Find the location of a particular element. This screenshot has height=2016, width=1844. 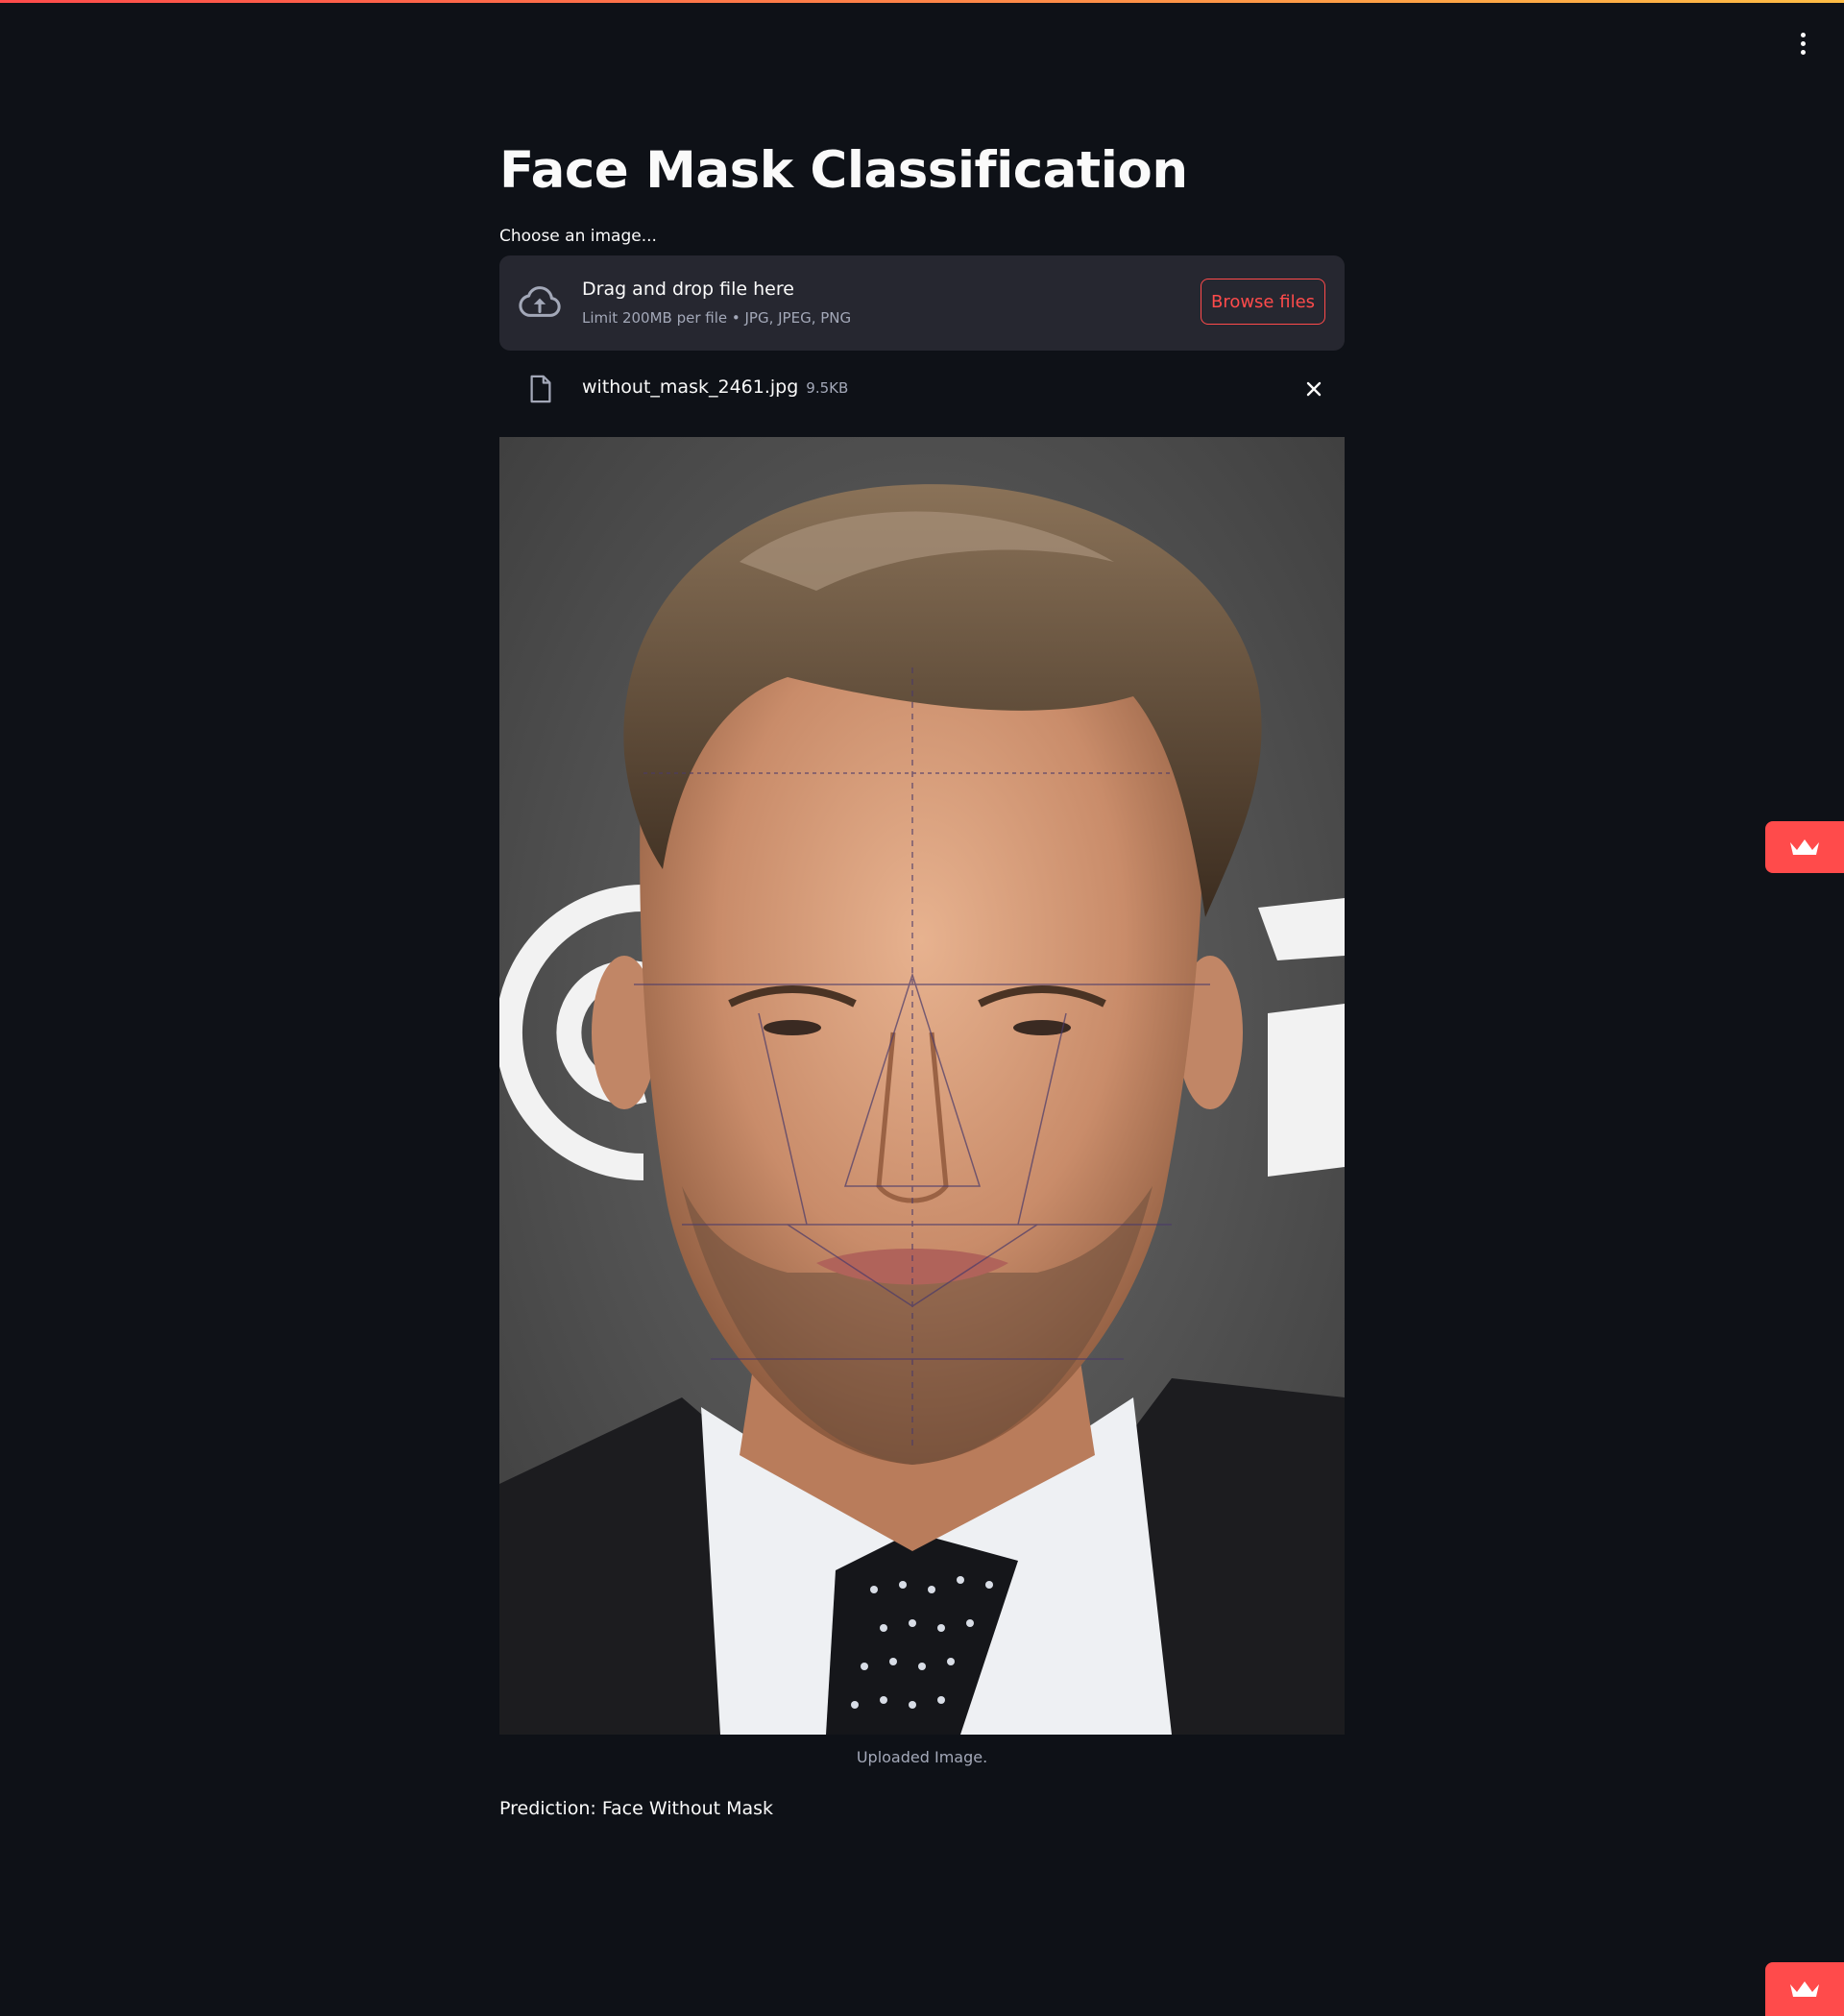

file-name: without_mask_2461.jpg 9.5KB is located at coordinates (715, 388).